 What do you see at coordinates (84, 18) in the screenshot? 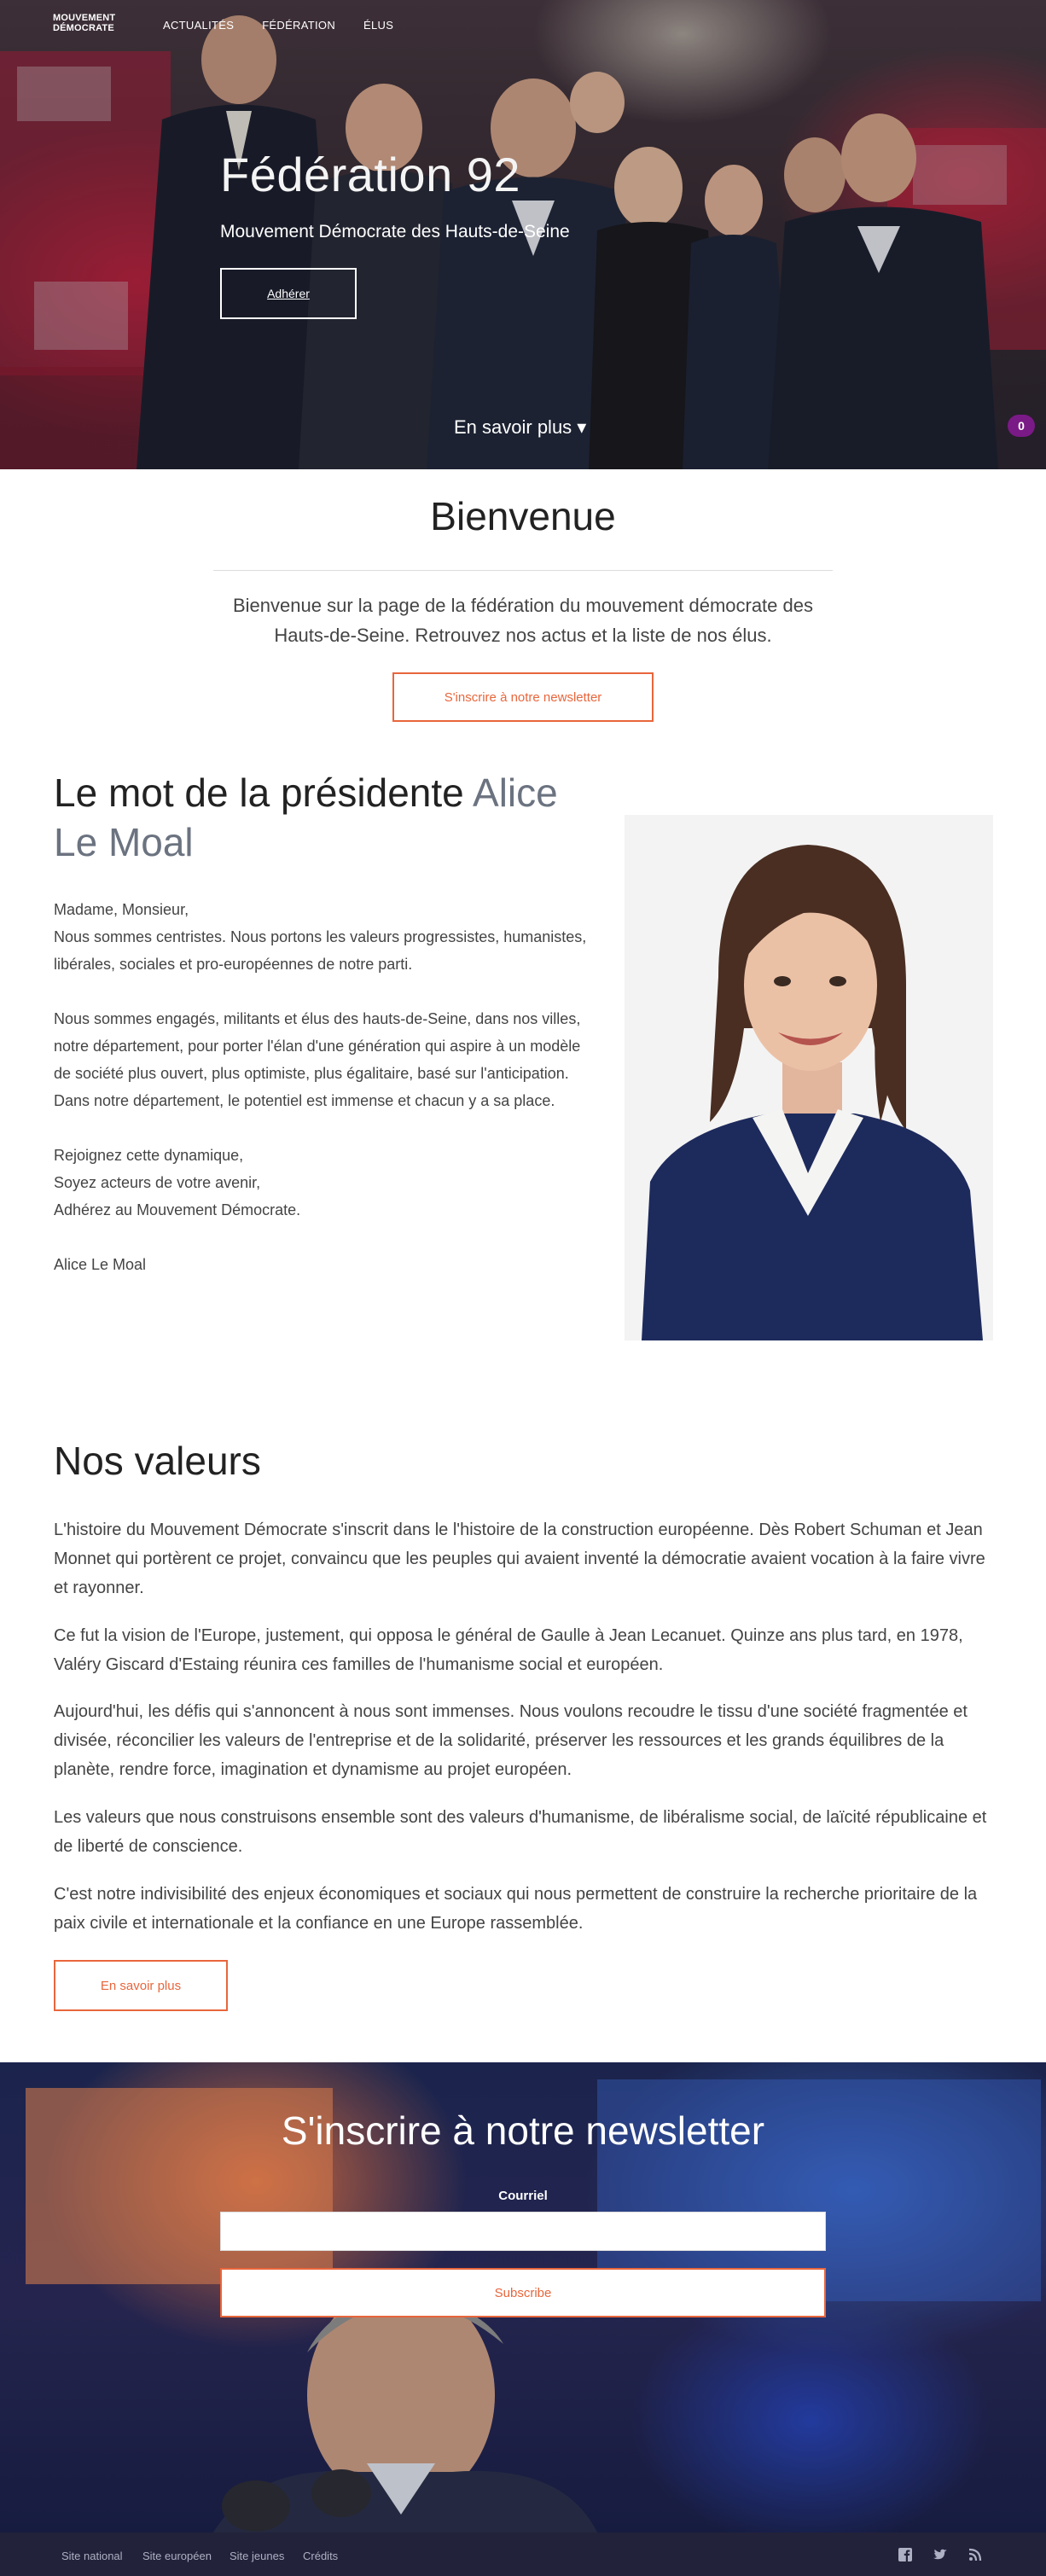
I see `logo-line1: MOUVEMENT` at bounding box center [84, 18].